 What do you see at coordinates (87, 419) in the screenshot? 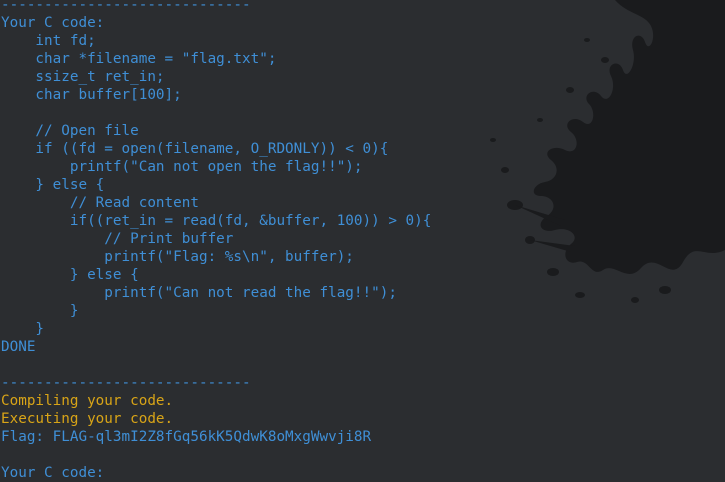
I see `status-line: Executing your code.` at bounding box center [87, 419].